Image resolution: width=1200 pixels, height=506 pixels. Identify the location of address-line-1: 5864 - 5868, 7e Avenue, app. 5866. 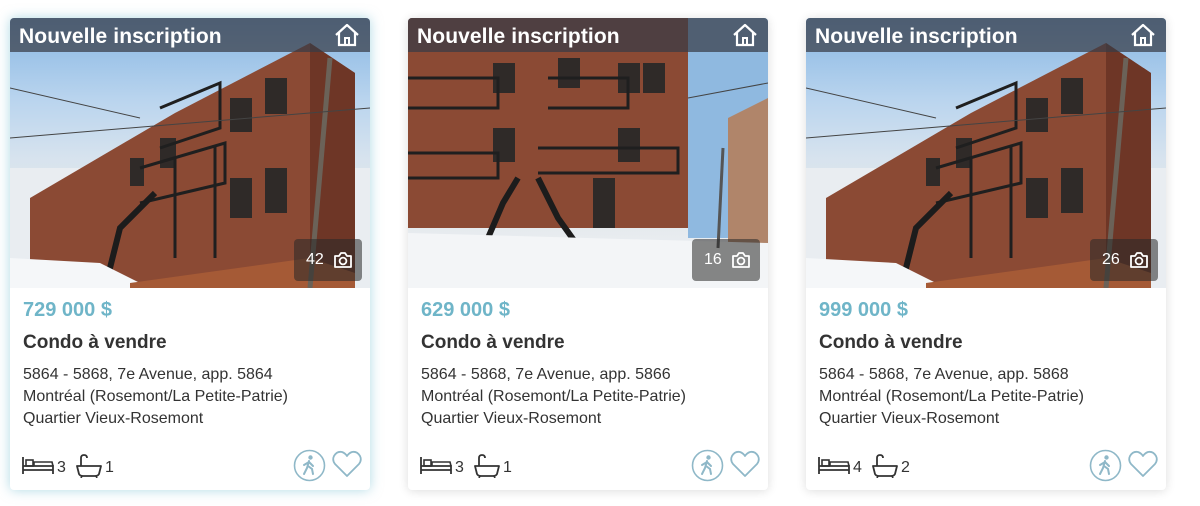
(546, 374).